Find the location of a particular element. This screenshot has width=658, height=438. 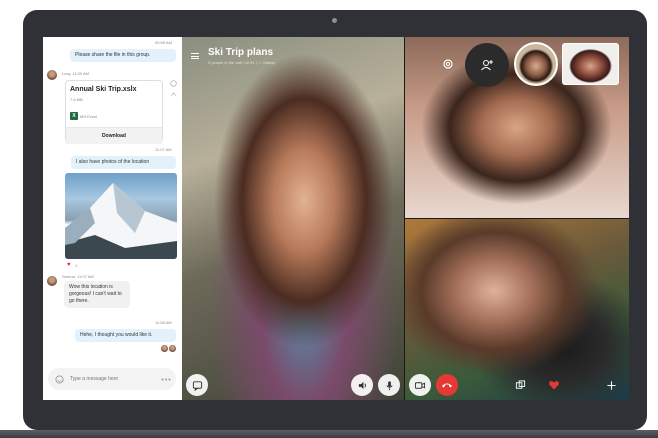

add-person-icon is located at coordinates (487, 65).